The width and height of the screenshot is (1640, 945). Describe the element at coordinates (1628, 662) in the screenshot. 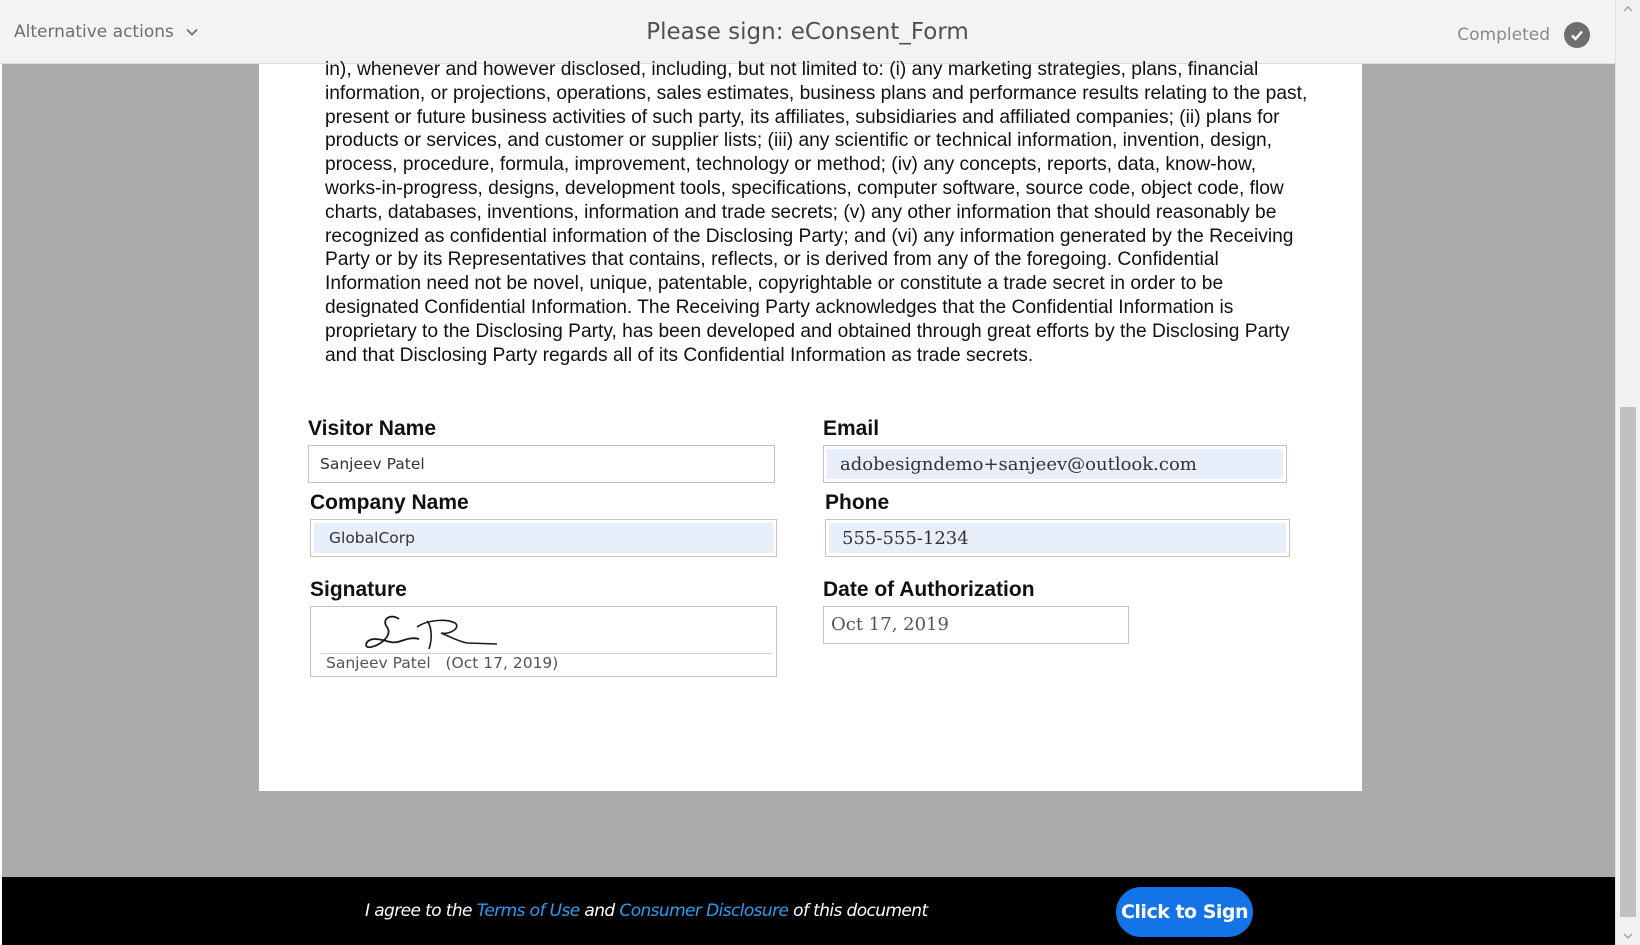

I see `scrollbar-thumb` at that location.